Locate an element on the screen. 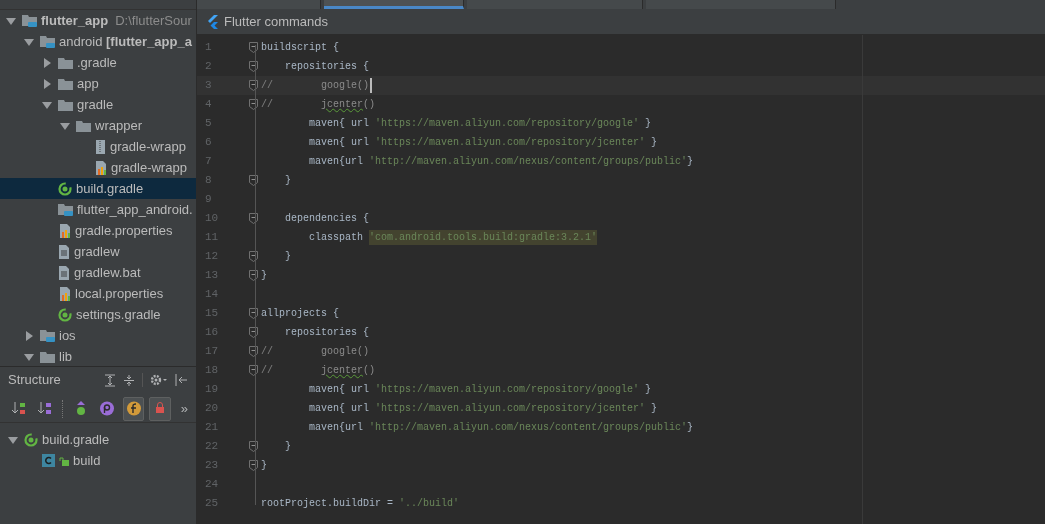 The width and height of the screenshot is (1045, 524). line-number: 10 is located at coordinates (212, 219).